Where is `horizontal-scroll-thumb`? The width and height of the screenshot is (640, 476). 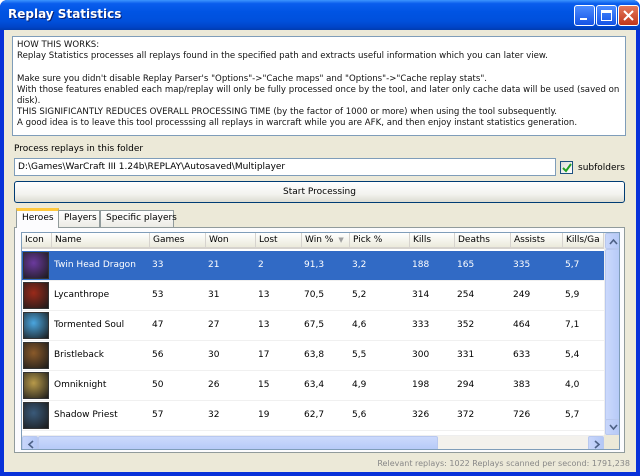 horizontal-scroll-thumb is located at coordinates (238, 442).